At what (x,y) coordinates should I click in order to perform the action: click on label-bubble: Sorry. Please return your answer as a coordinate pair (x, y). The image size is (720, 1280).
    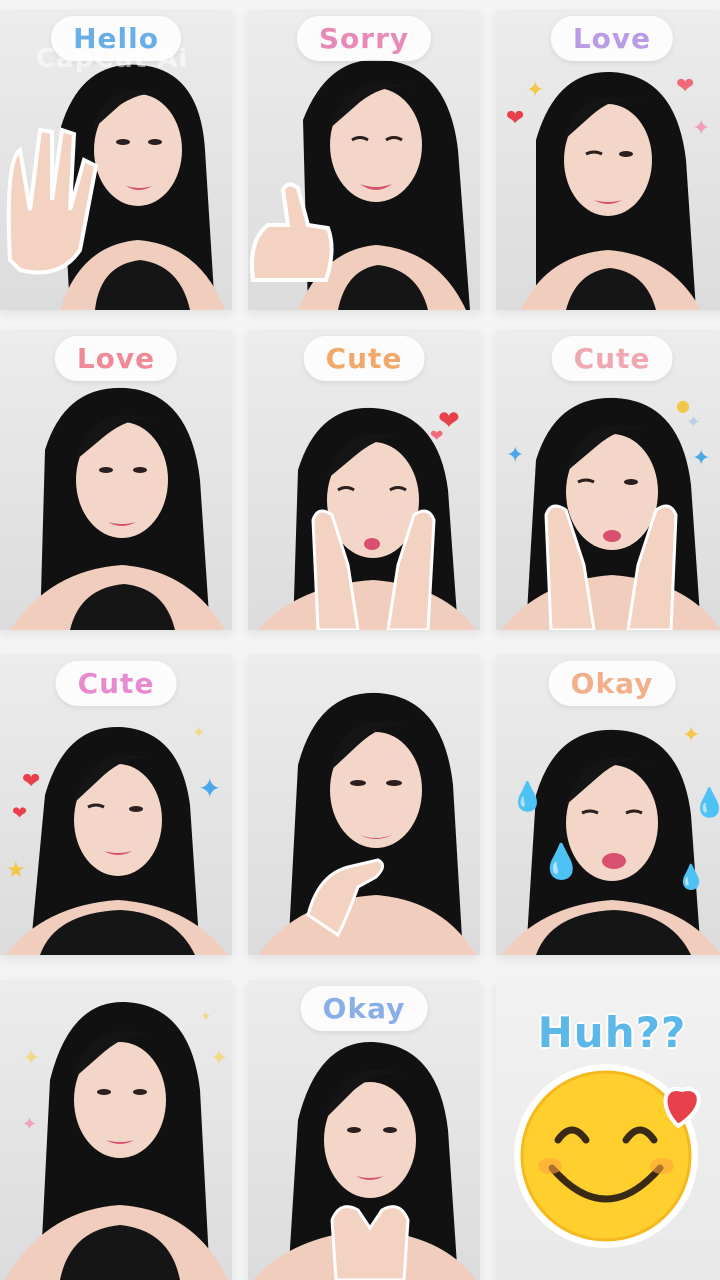
    Looking at the image, I should click on (364, 38).